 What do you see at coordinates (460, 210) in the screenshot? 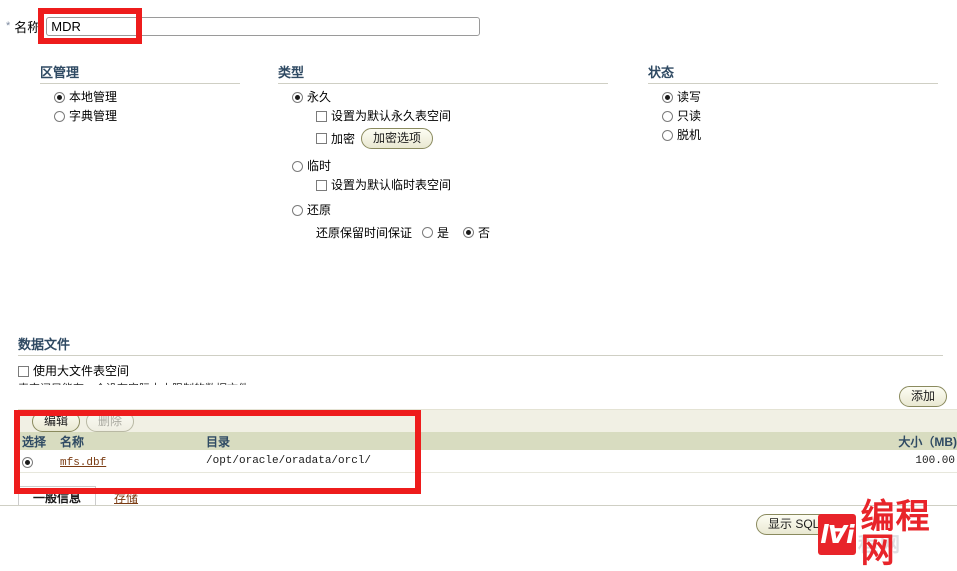
I see `radio-type-undo: 还原` at bounding box center [460, 210].